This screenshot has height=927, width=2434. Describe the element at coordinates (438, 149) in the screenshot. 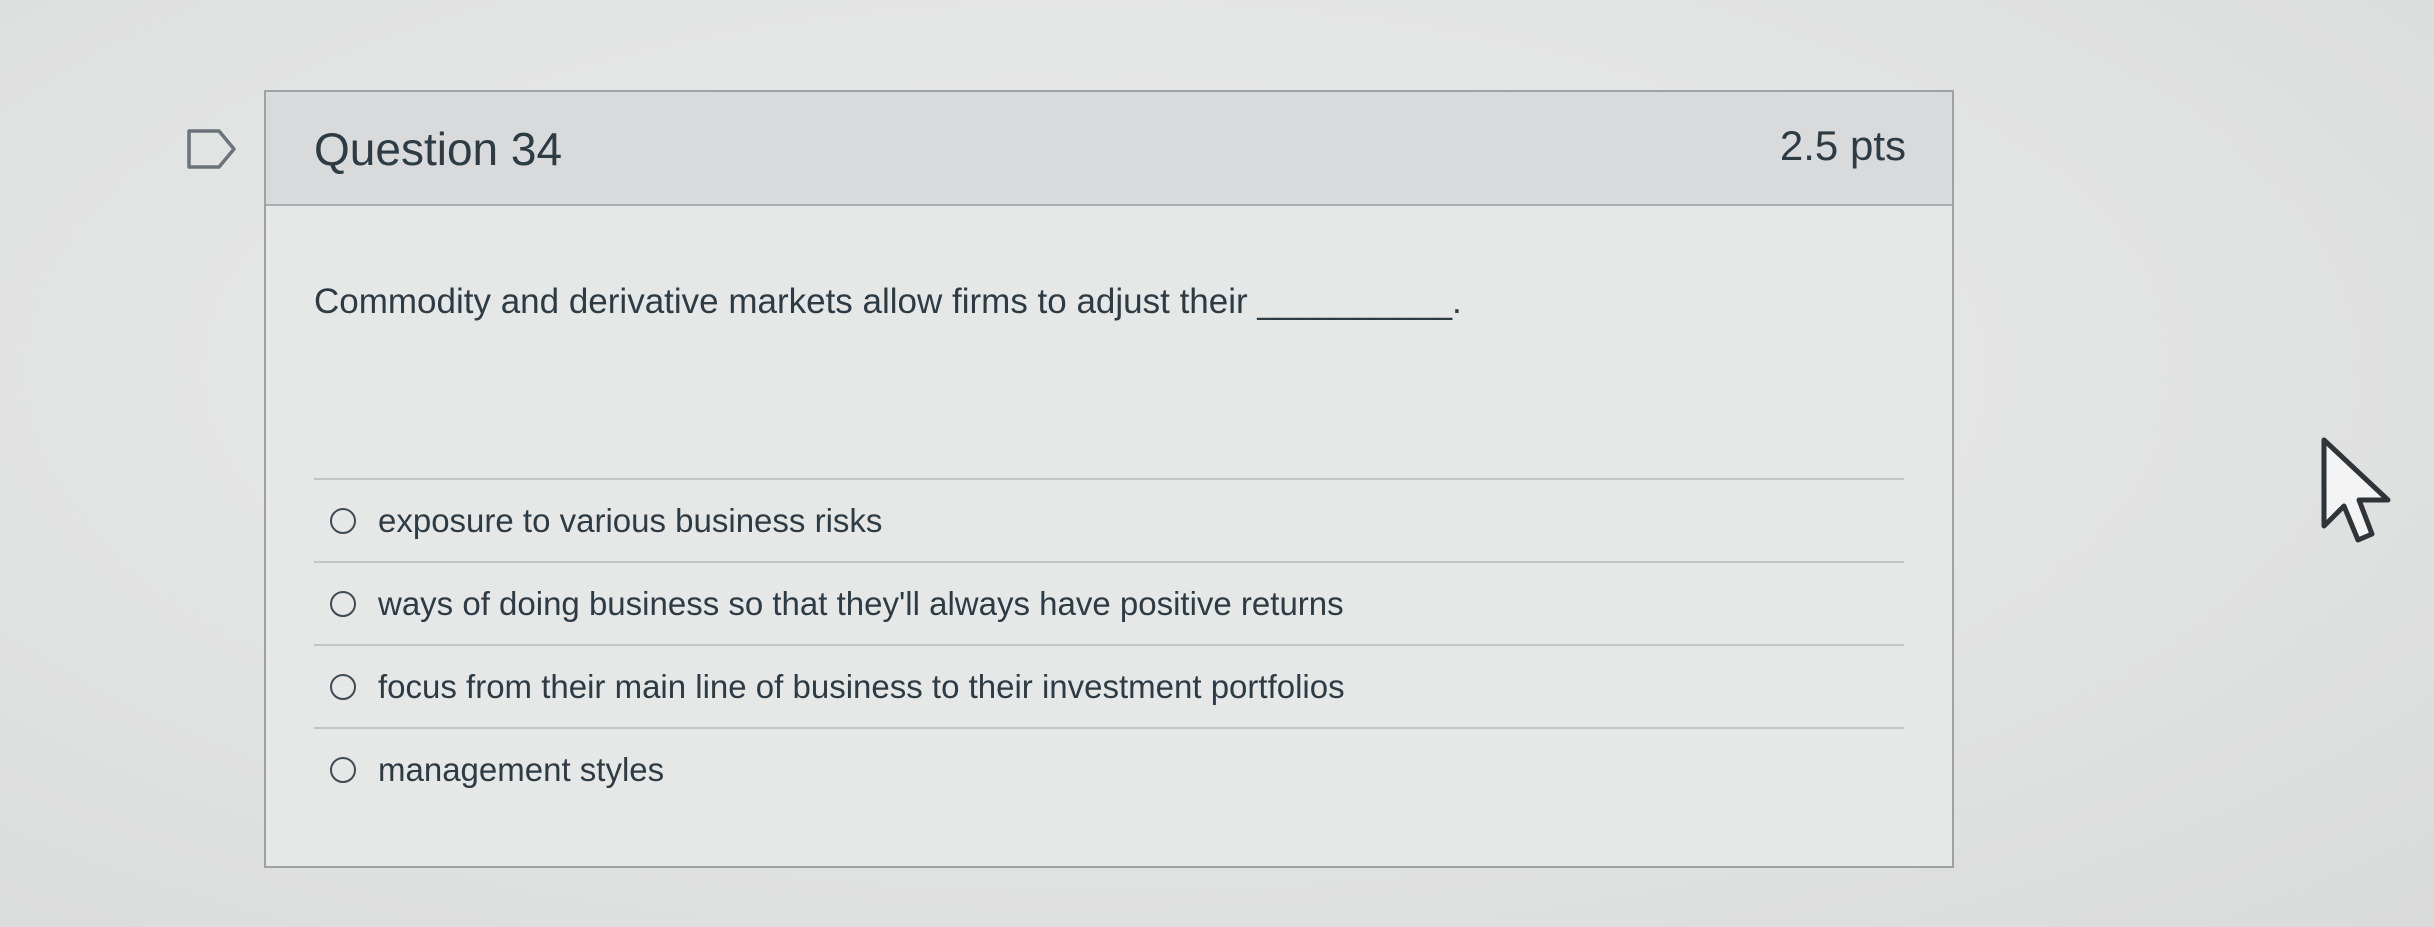

I see `question-title: Question 34` at that location.